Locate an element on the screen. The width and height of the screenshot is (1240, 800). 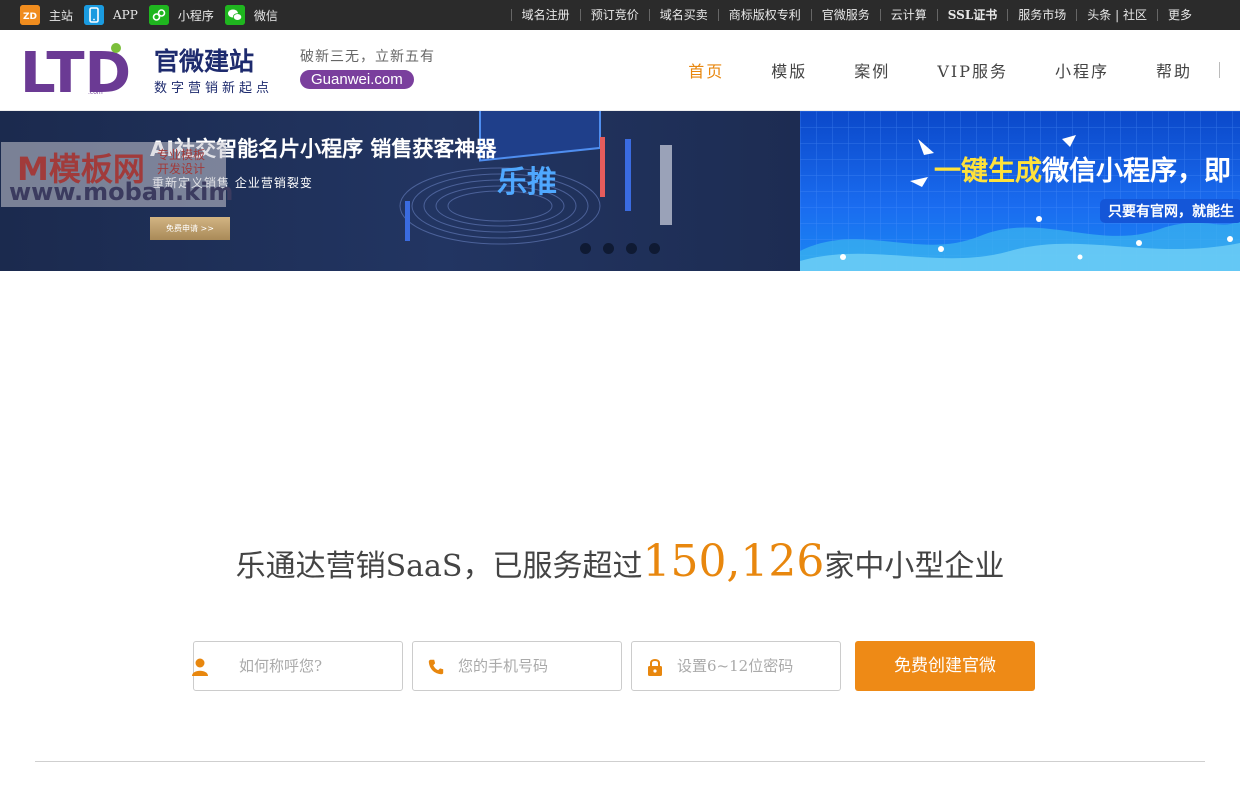
nav-cases: 案例 is located at coordinates (872, 70).